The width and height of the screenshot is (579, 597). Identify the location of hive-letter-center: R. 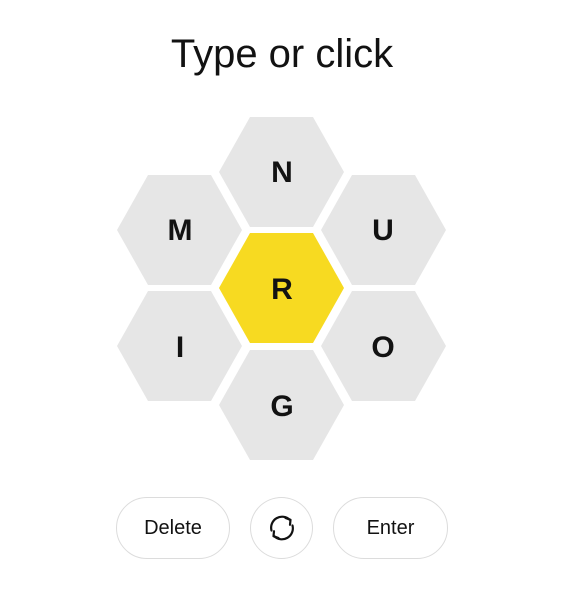
(282, 289).